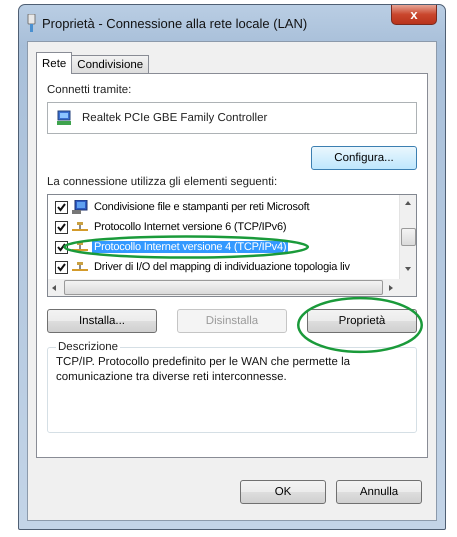 This screenshot has height=537, width=457. Describe the element at coordinates (55, 287) in the screenshot. I see `scroll-left-icon` at that location.